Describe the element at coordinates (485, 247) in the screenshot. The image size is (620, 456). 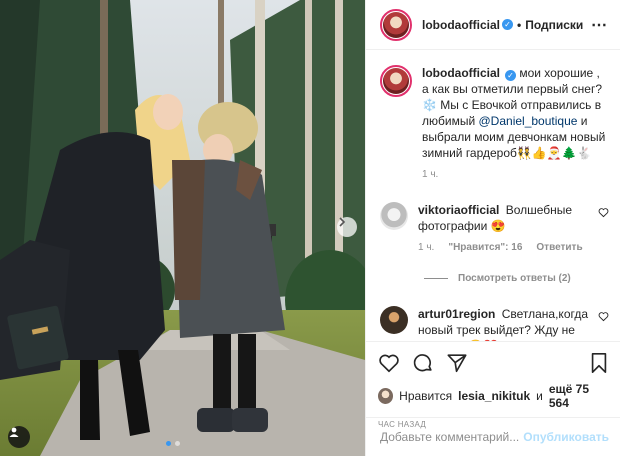
I see `comment-likes: "Нравится": 16` at that location.